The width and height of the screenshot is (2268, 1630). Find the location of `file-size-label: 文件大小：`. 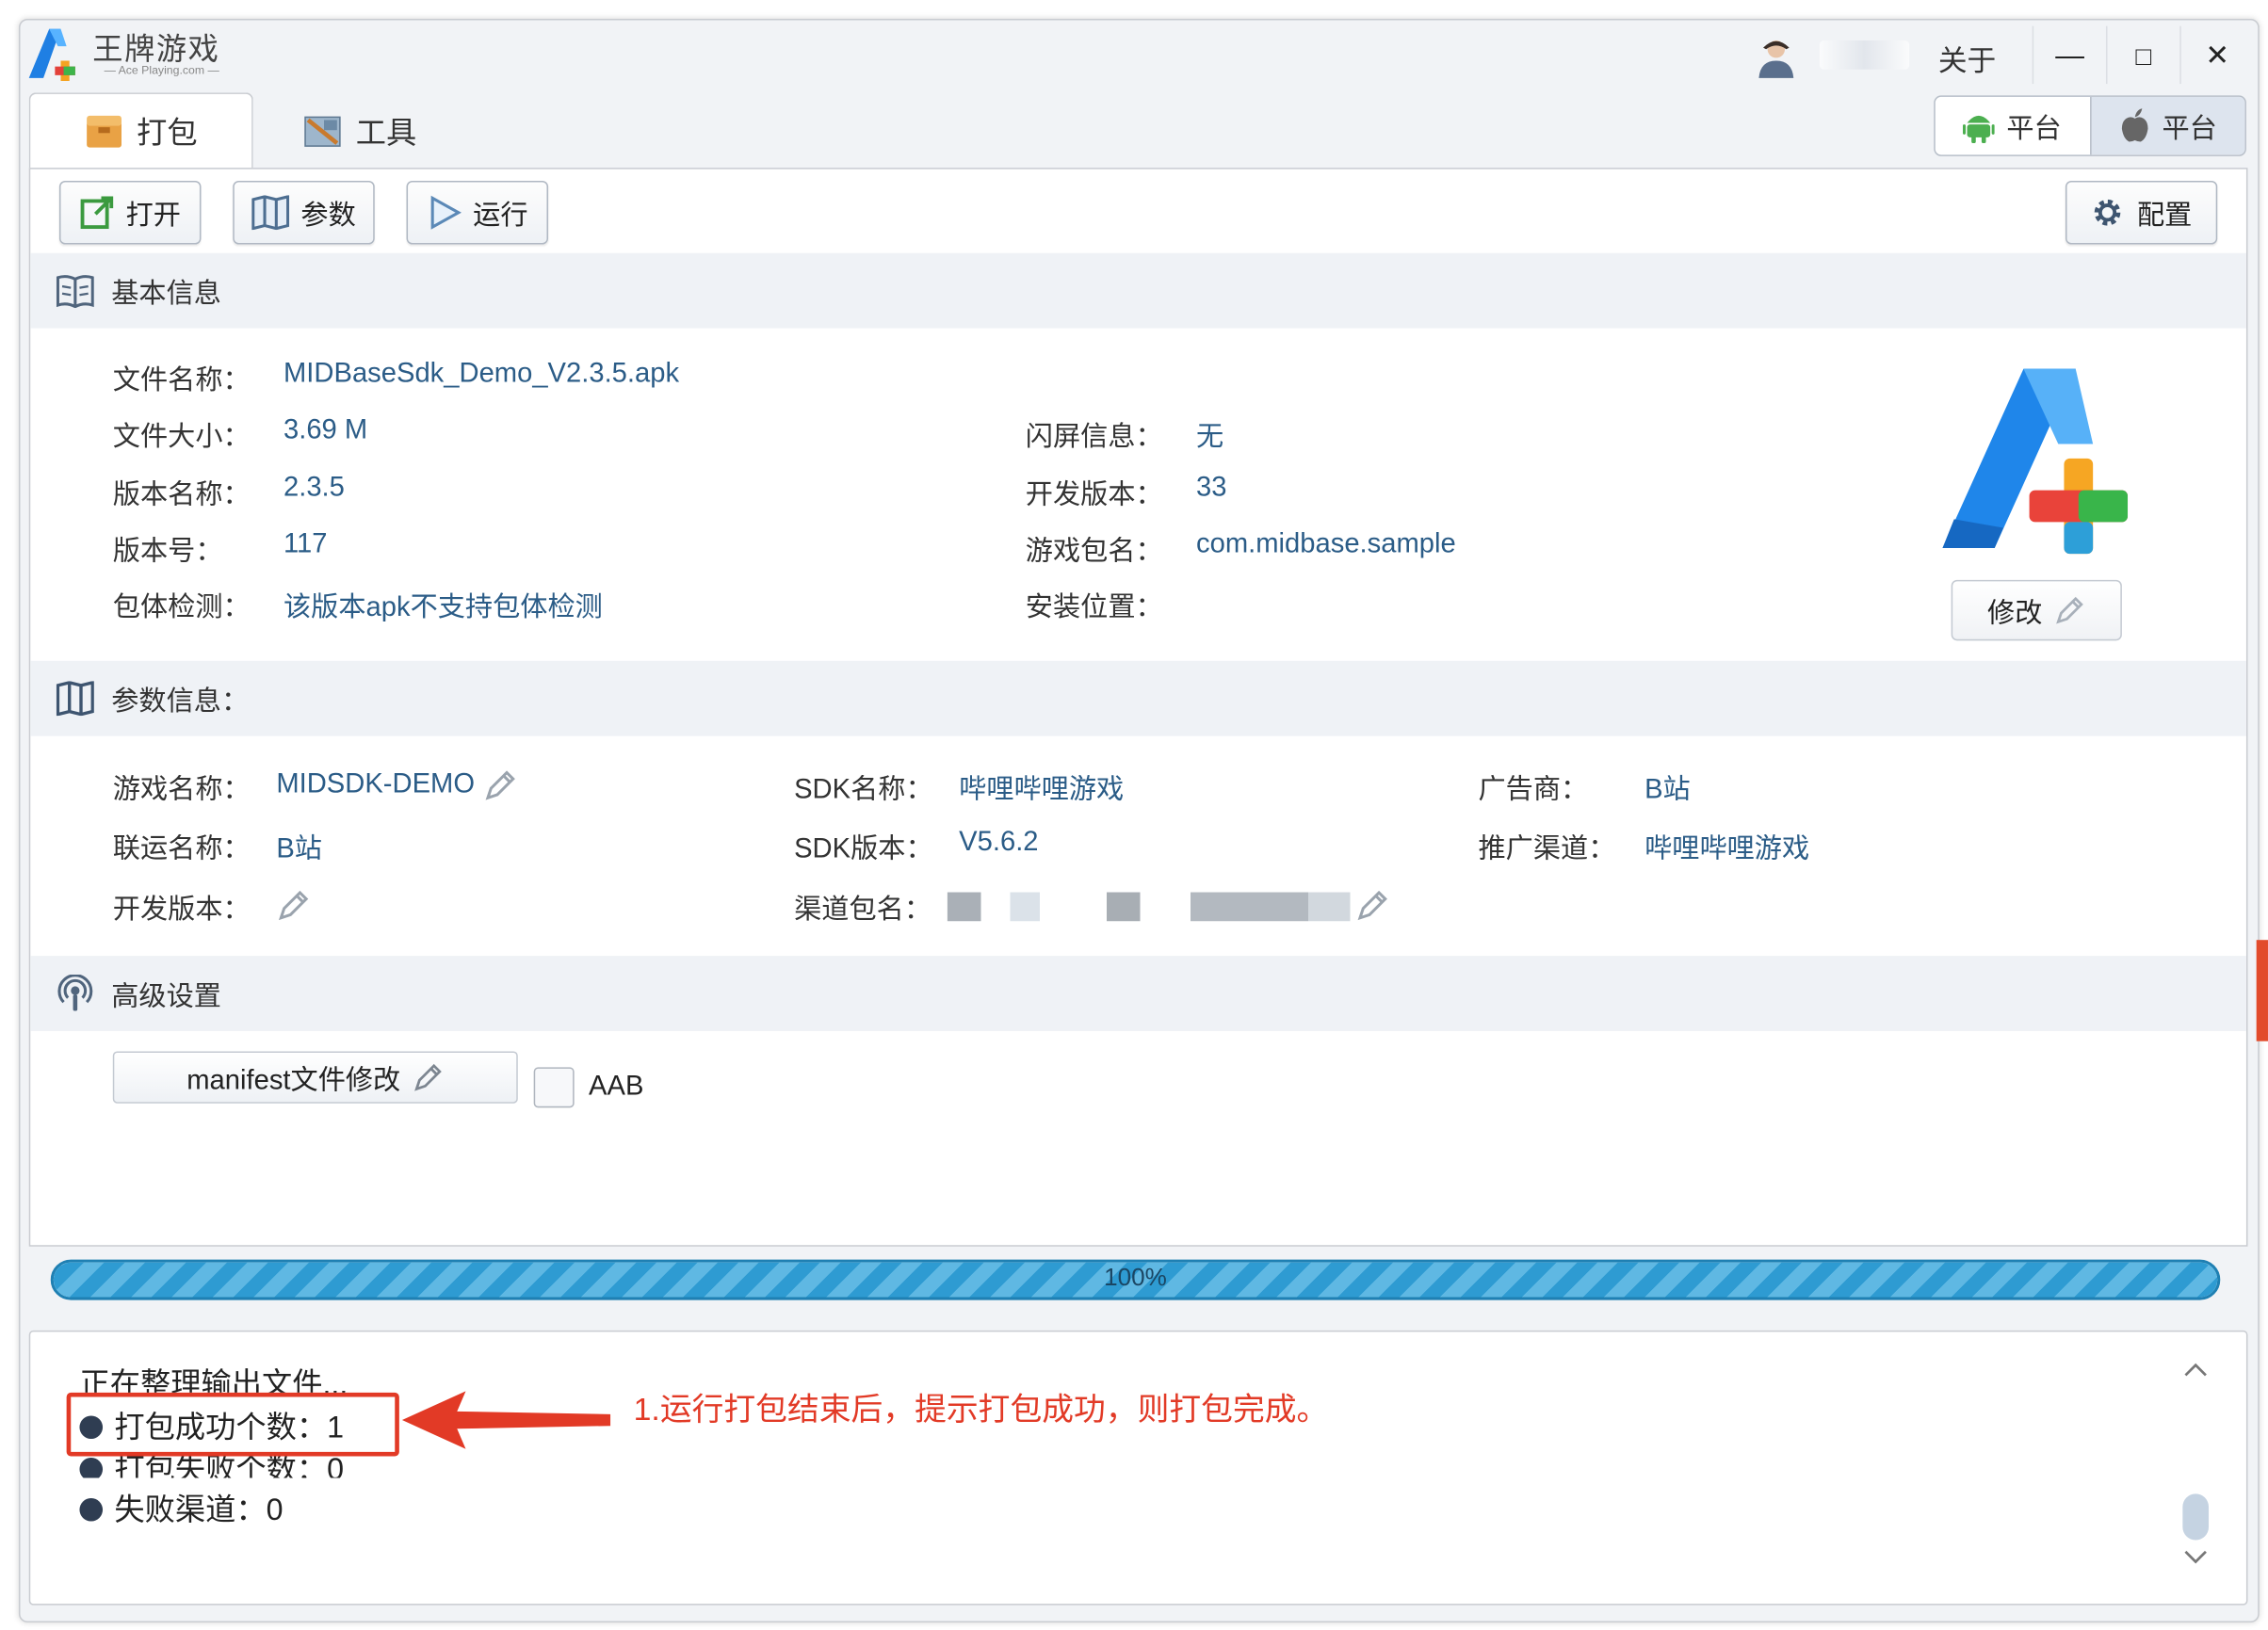

file-size-label: 文件大小： is located at coordinates (182, 437).